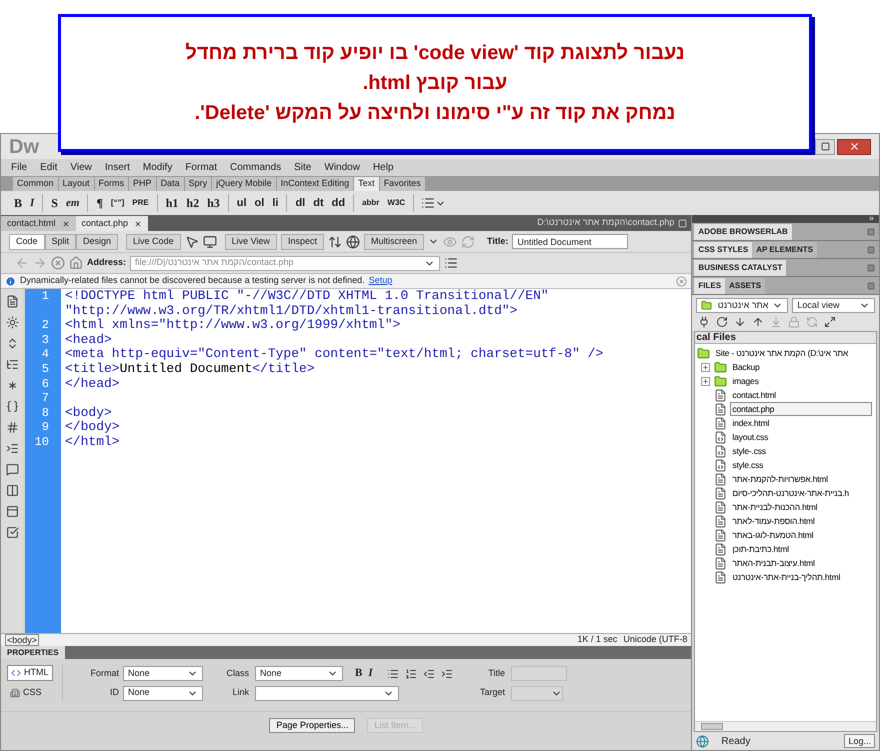 The width and height of the screenshot is (880, 751). I want to click on format-button: abbr, so click(370, 203).